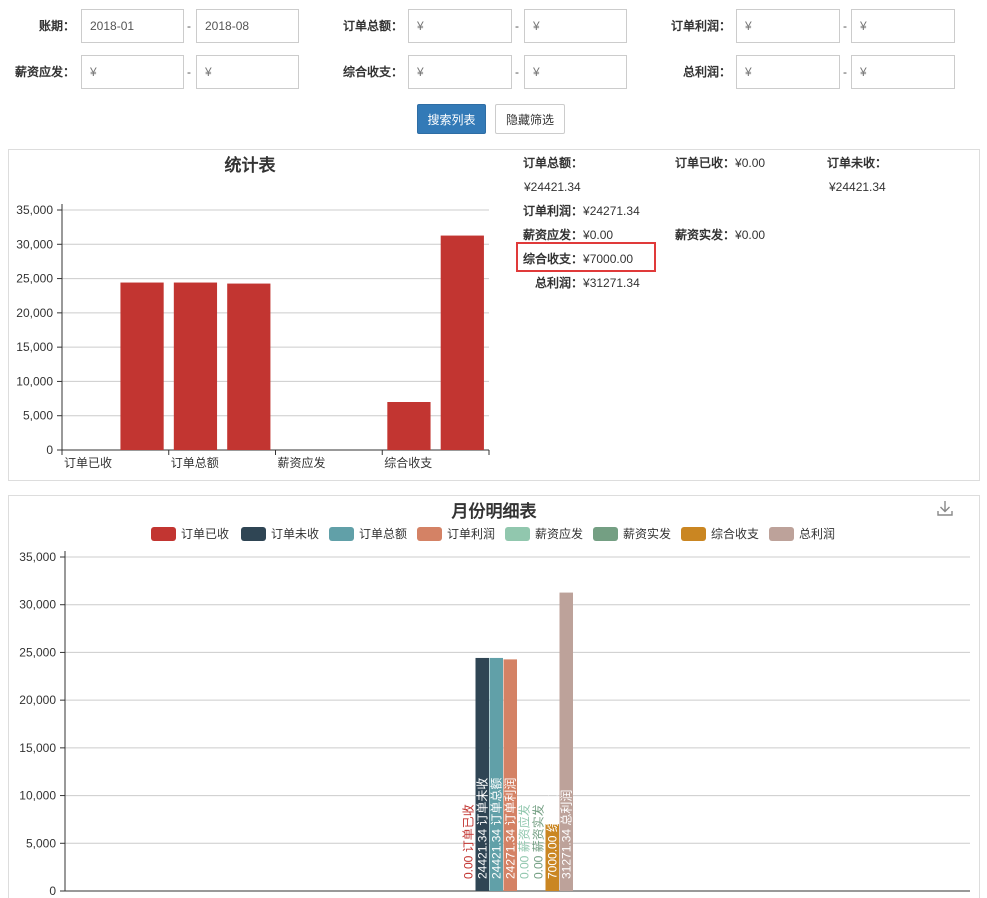 The image size is (987, 898). Describe the element at coordinates (460, 26) in the screenshot. I see `order-total-from-input` at that location.